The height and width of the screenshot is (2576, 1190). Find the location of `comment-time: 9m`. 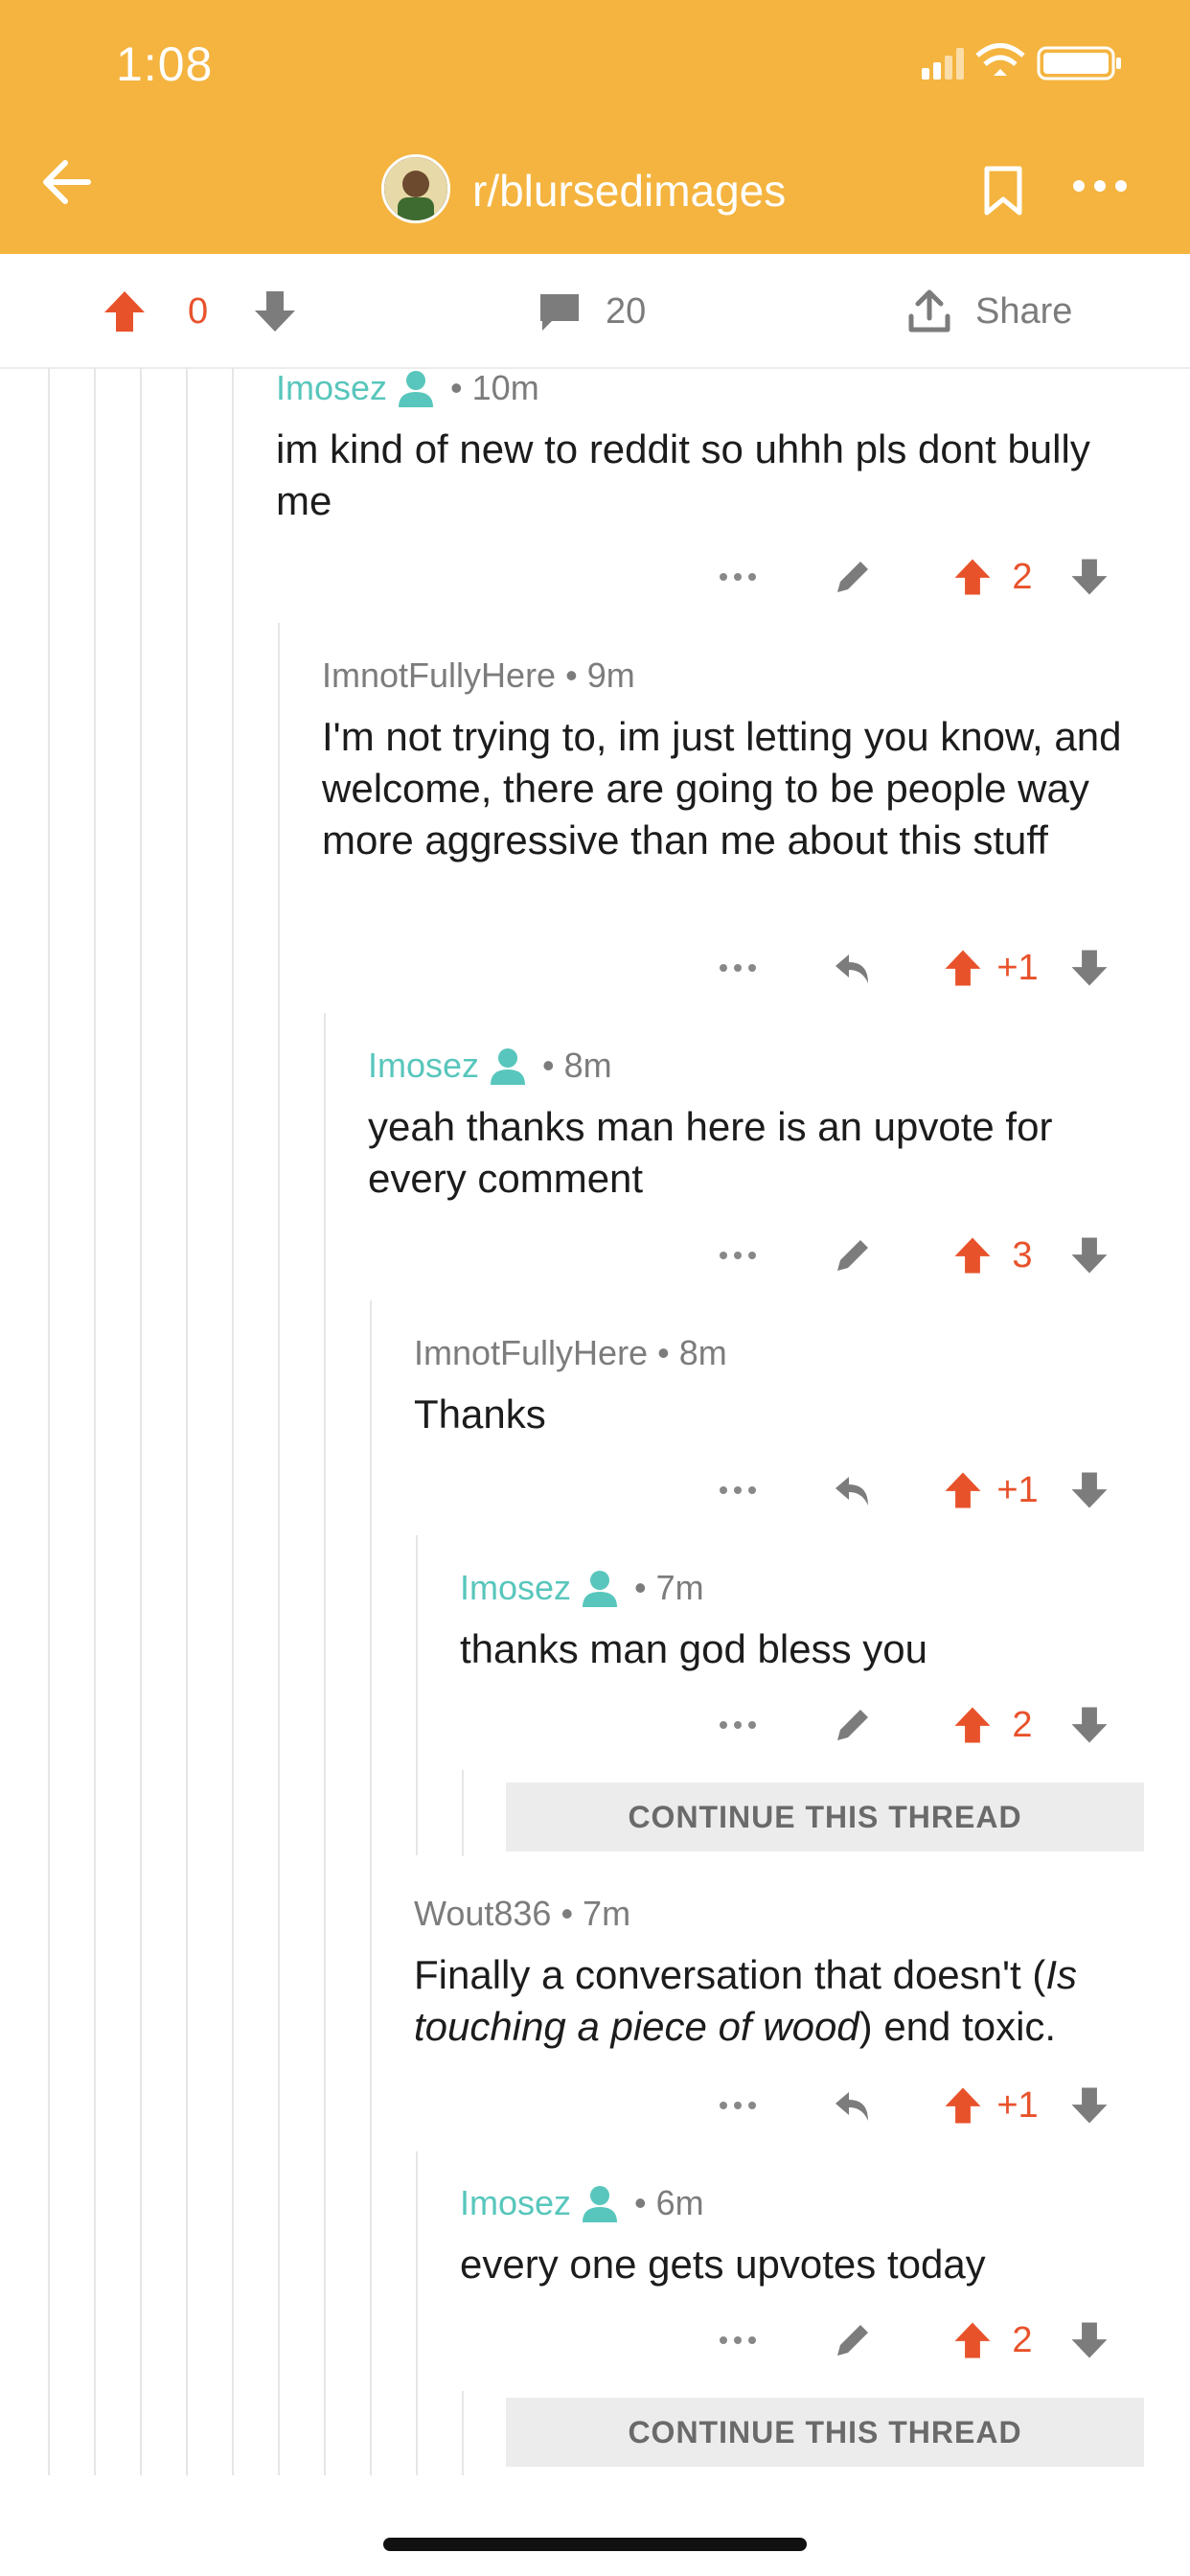

comment-time: 9m is located at coordinates (610, 675).